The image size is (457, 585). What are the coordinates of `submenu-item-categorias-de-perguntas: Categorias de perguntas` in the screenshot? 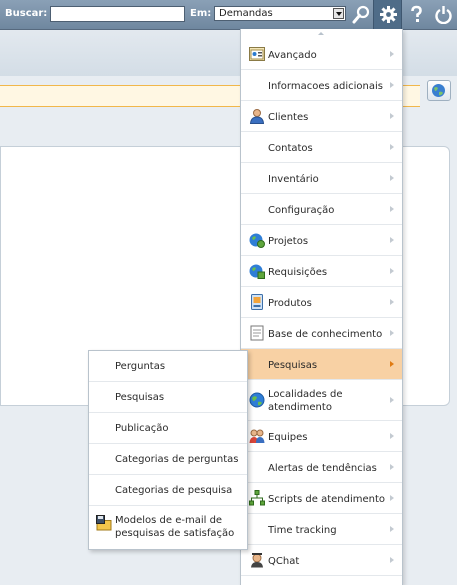 It's located at (168, 459).